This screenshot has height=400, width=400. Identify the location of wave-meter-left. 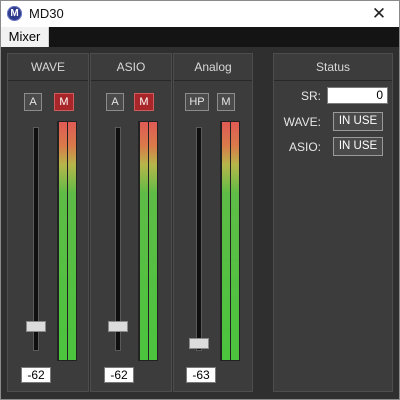
(63, 241).